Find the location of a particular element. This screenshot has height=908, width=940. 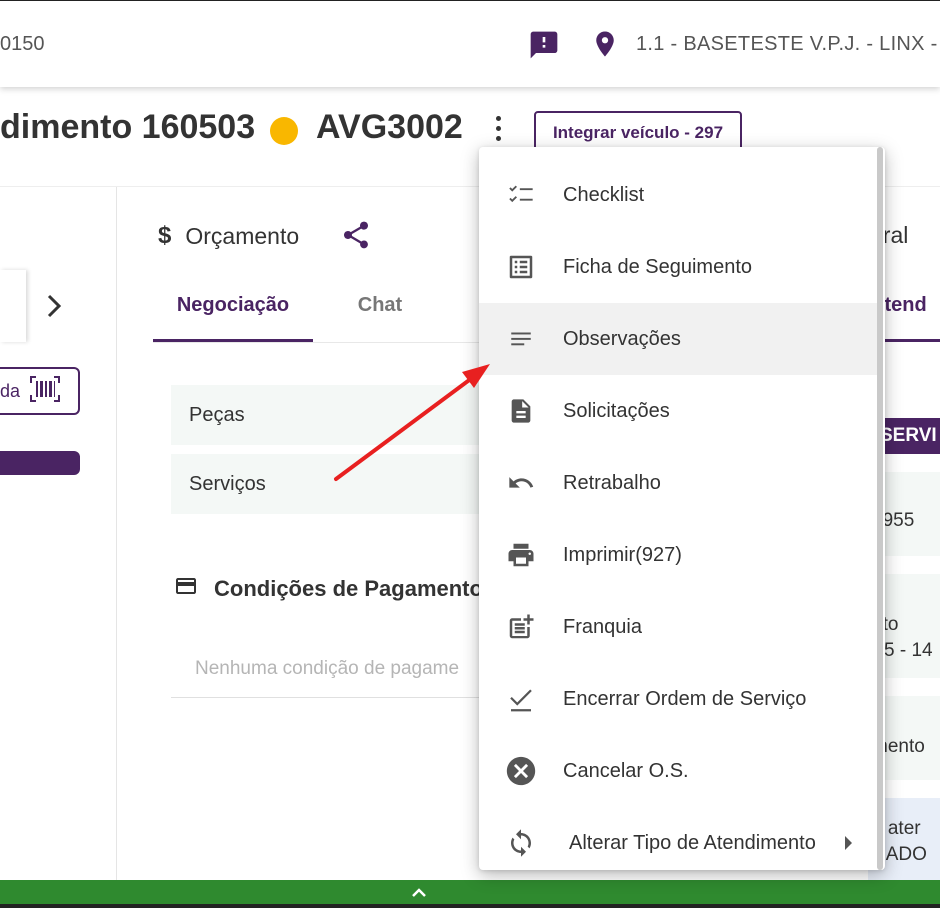

notes-icon is located at coordinates (521, 339).